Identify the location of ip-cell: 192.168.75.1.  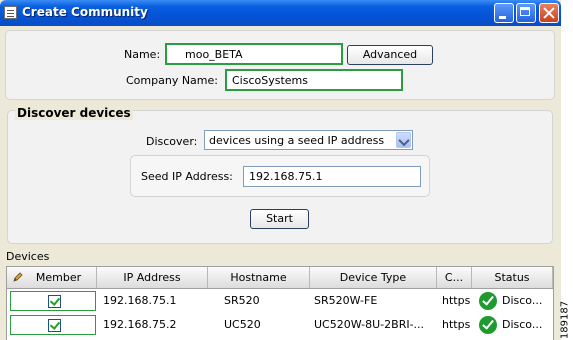
(140, 300).